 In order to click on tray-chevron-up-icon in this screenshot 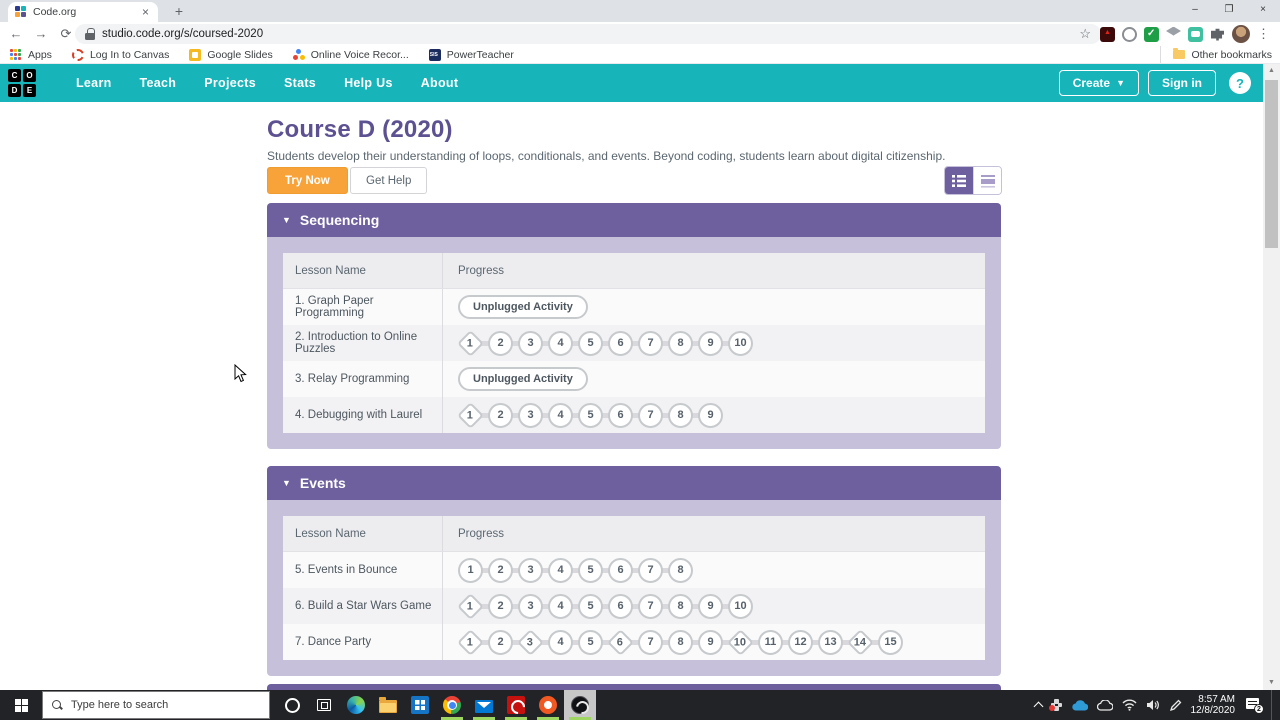, I will do `click(1038, 706)`.